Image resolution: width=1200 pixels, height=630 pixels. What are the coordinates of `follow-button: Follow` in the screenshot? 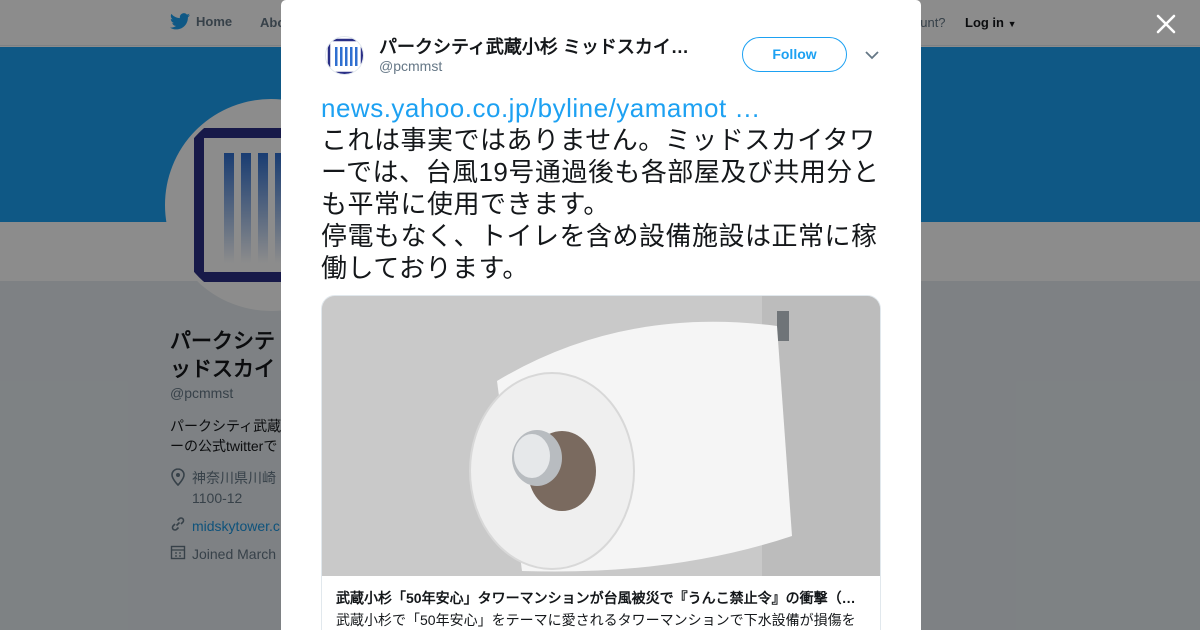 It's located at (794, 54).